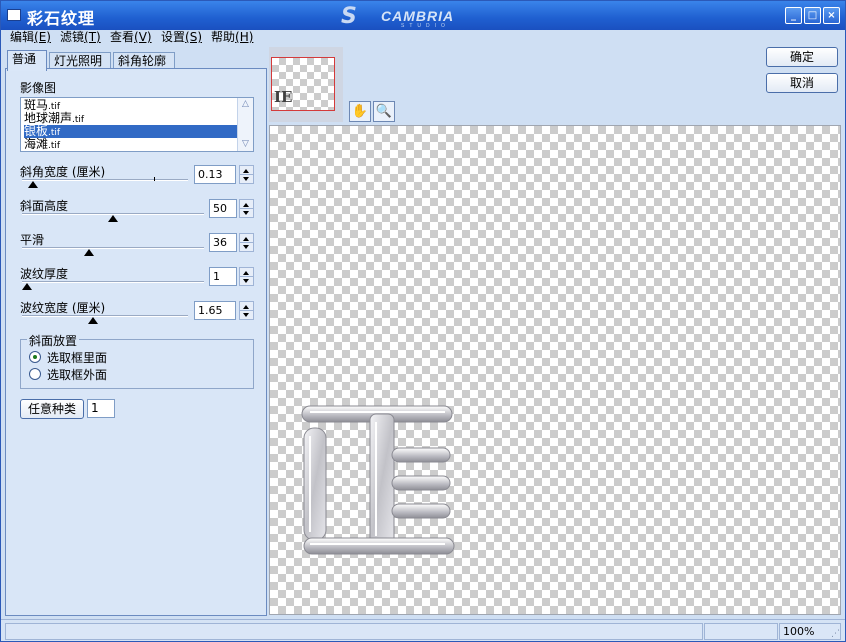 The width and height of the screenshot is (846, 642). What do you see at coordinates (113, 248) in the screenshot?
I see `smooth-slider` at bounding box center [113, 248].